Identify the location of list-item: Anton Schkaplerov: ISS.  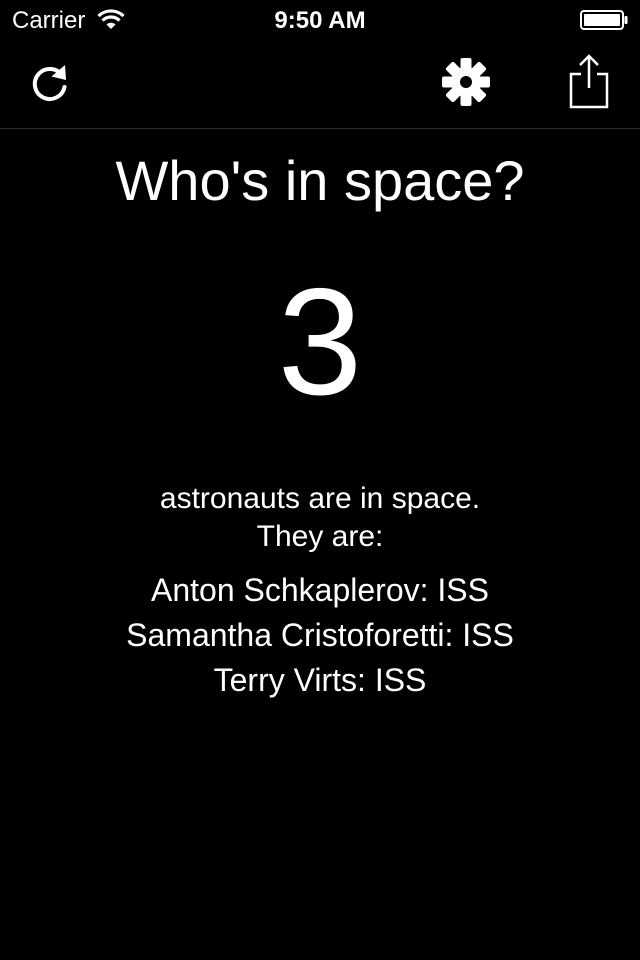
(320, 590).